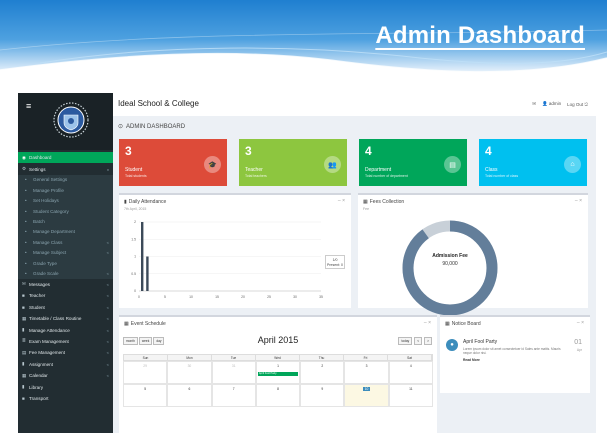 This screenshot has width=607, height=433. What do you see at coordinates (428, 341) in the screenshot?
I see `next-month-button: >` at bounding box center [428, 341].